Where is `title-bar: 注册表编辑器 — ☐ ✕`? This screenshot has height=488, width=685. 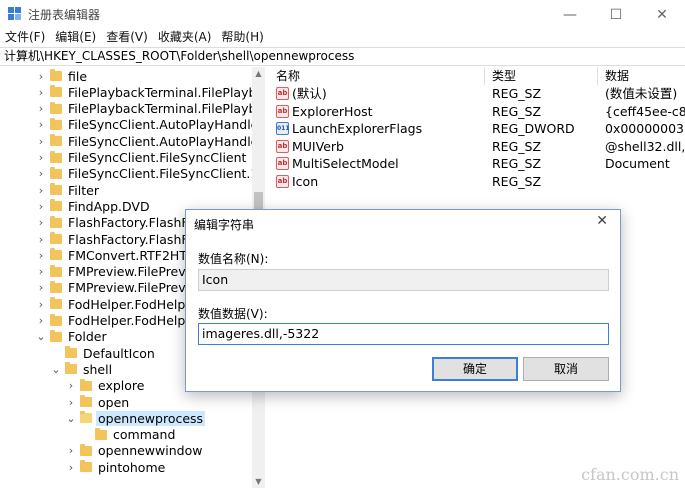
title-bar: 注册表编辑器 — ☐ ✕ is located at coordinates (342, 14).